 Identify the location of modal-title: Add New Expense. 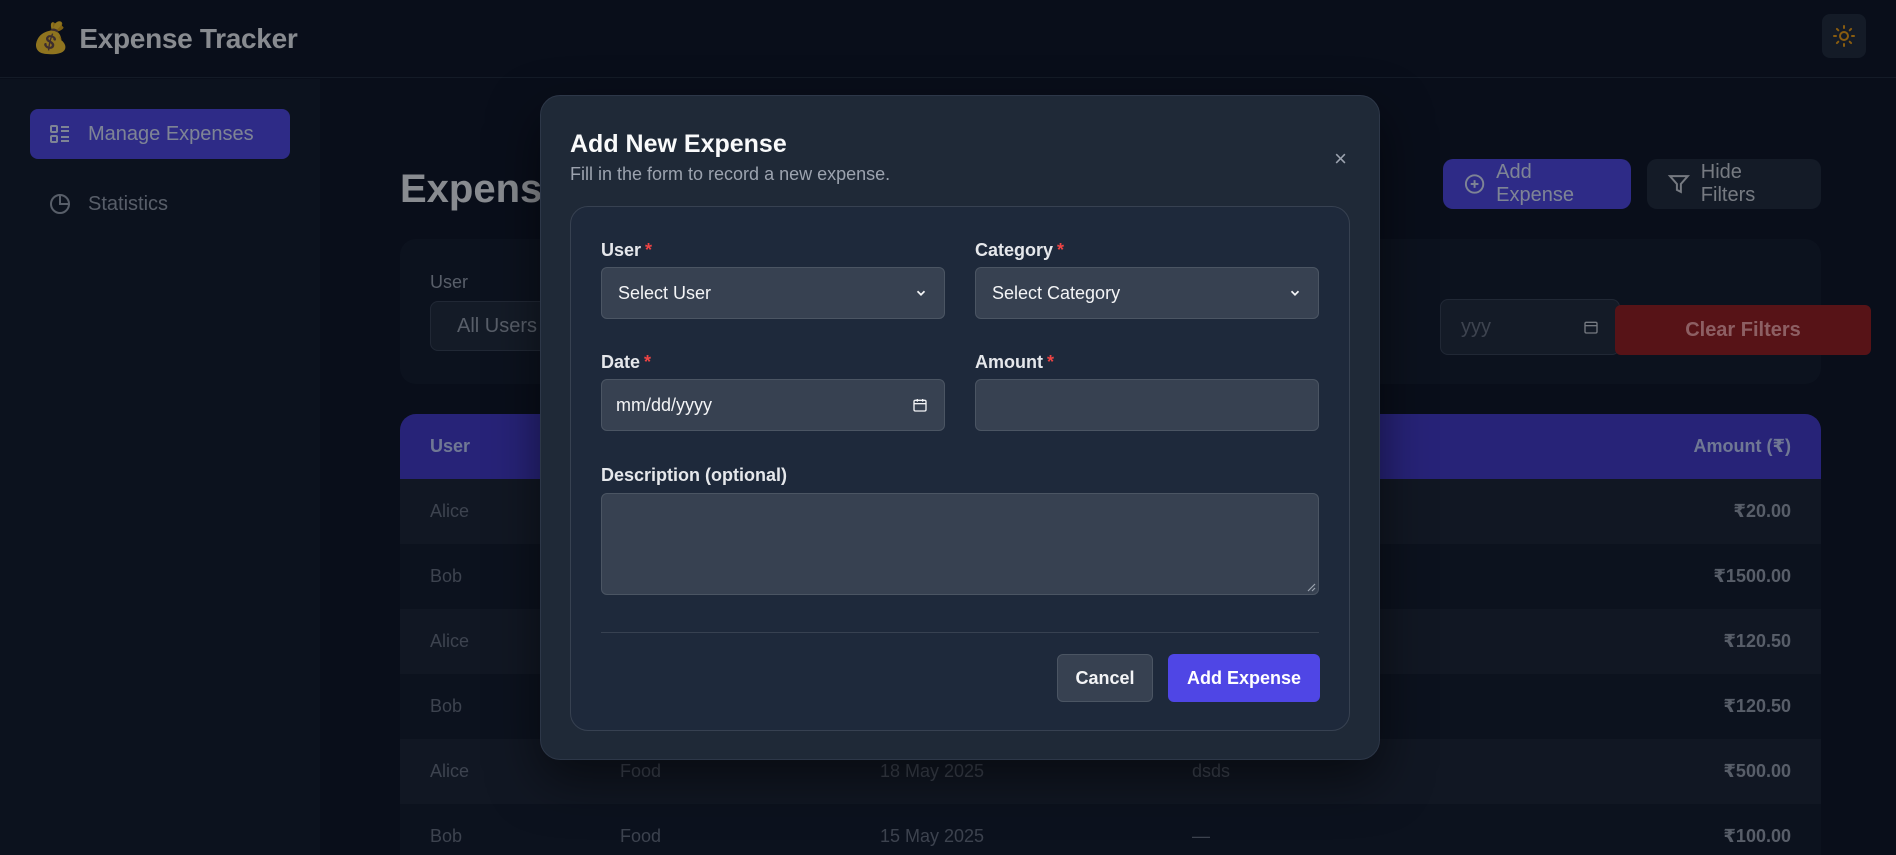
(678, 144).